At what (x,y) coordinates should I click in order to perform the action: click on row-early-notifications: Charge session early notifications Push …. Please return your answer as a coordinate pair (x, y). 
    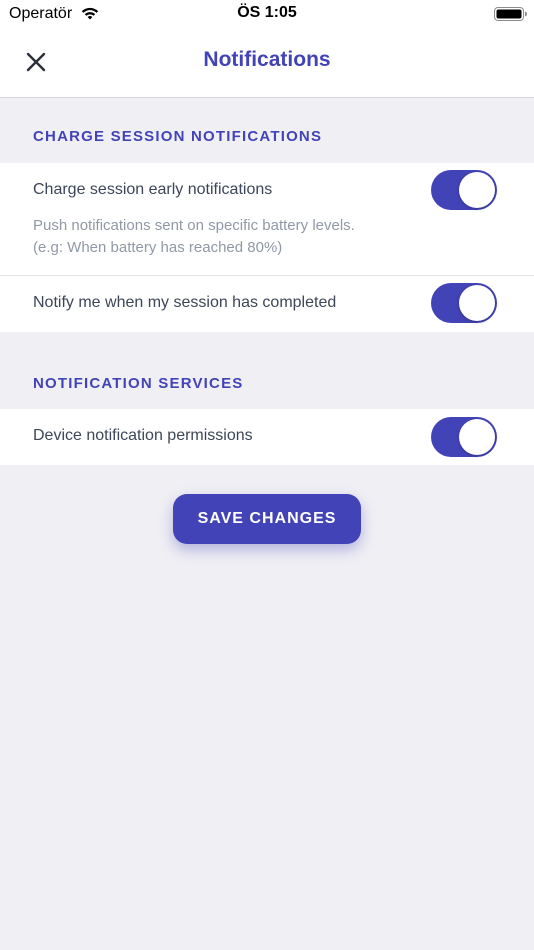
    Looking at the image, I should click on (267, 219).